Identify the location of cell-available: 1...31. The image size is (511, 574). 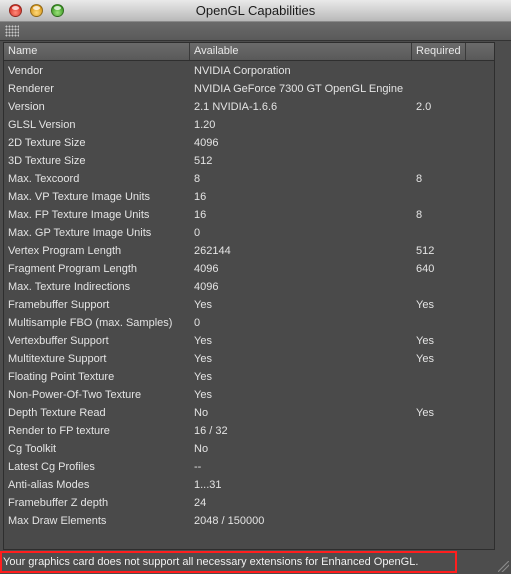
(208, 485).